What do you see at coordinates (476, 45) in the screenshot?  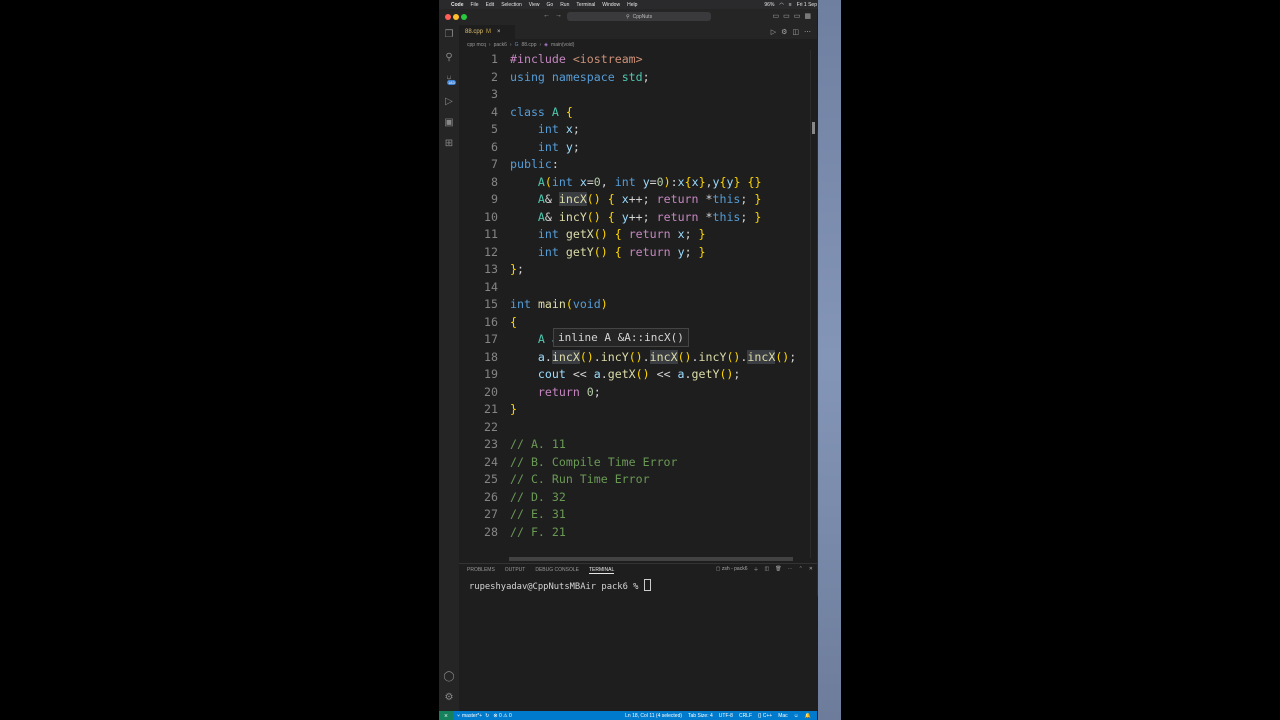 I see `breadcrumb-item: cpp mcq` at bounding box center [476, 45].